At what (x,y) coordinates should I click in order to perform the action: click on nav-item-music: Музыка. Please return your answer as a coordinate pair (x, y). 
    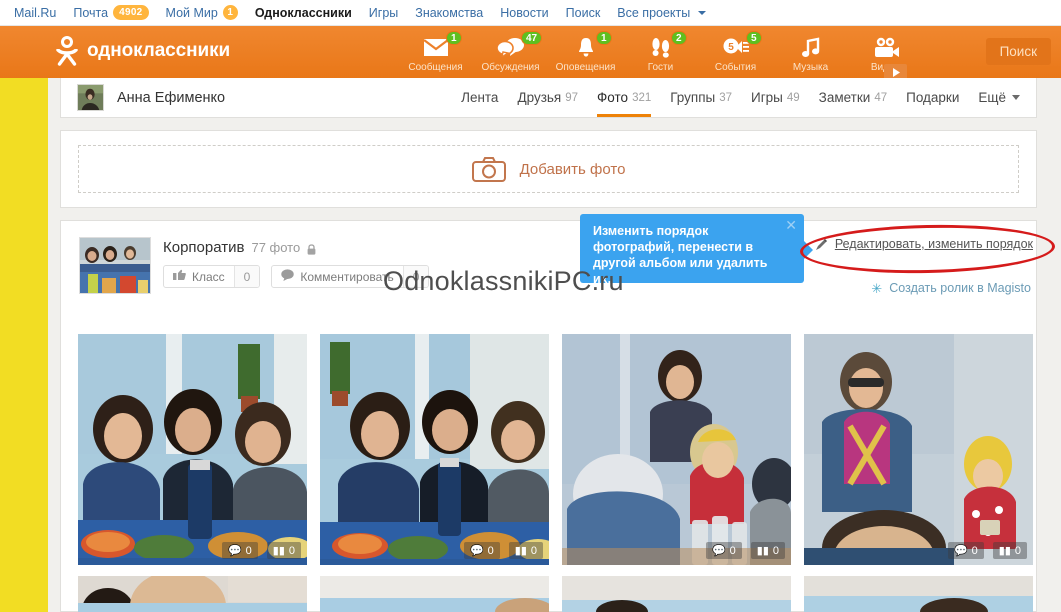
    Looking at the image, I should click on (810, 54).